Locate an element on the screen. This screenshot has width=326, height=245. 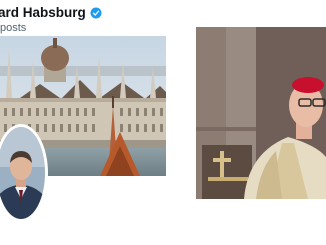
verified-badge-icon is located at coordinates (96, 12).